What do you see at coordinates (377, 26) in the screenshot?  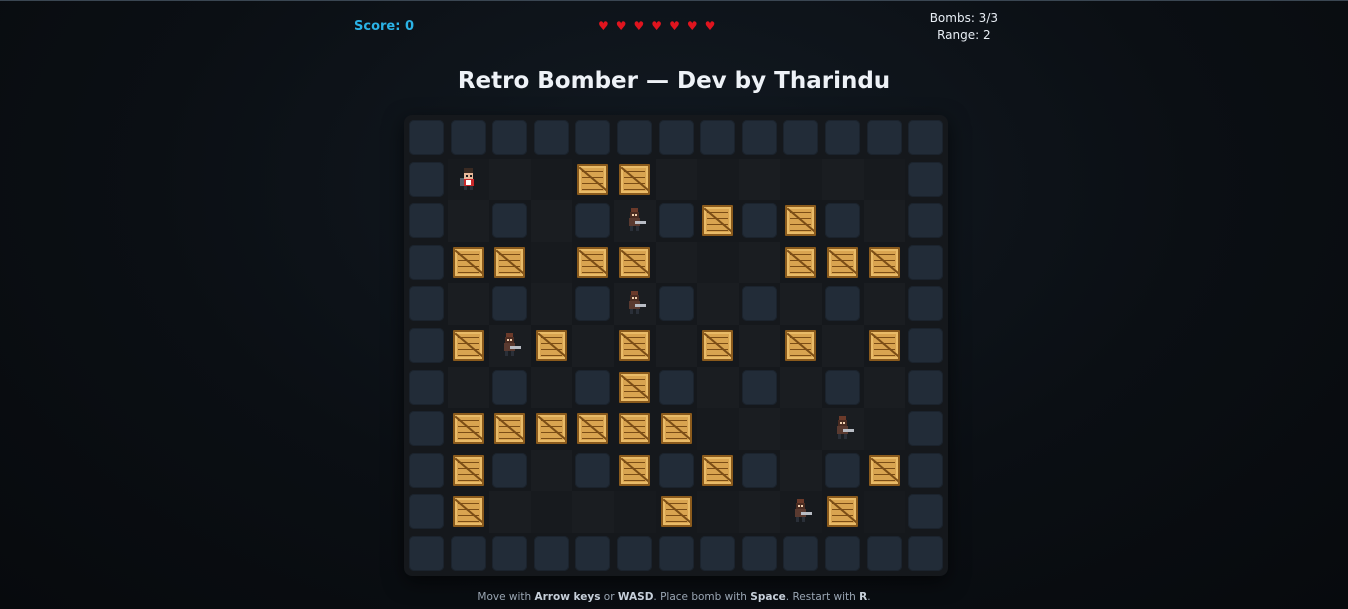 I see `score-label: Score:` at bounding box center [377, 26].